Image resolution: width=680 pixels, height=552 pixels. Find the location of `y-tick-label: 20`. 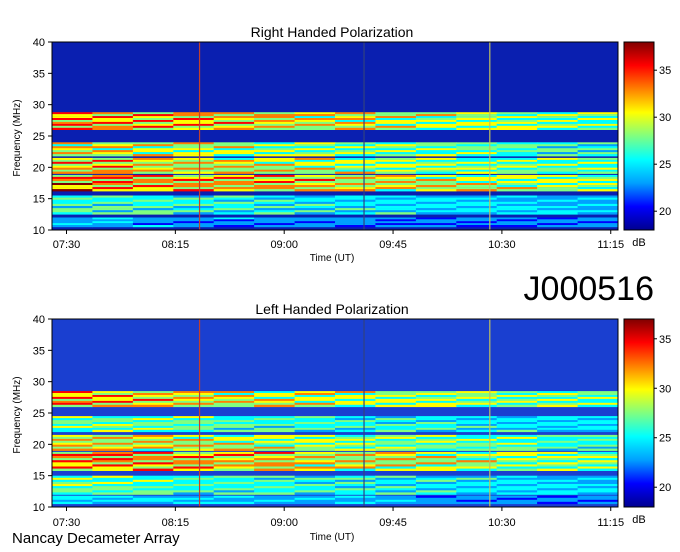

y-tick-label: 20 is located at coordinates (39, 445).